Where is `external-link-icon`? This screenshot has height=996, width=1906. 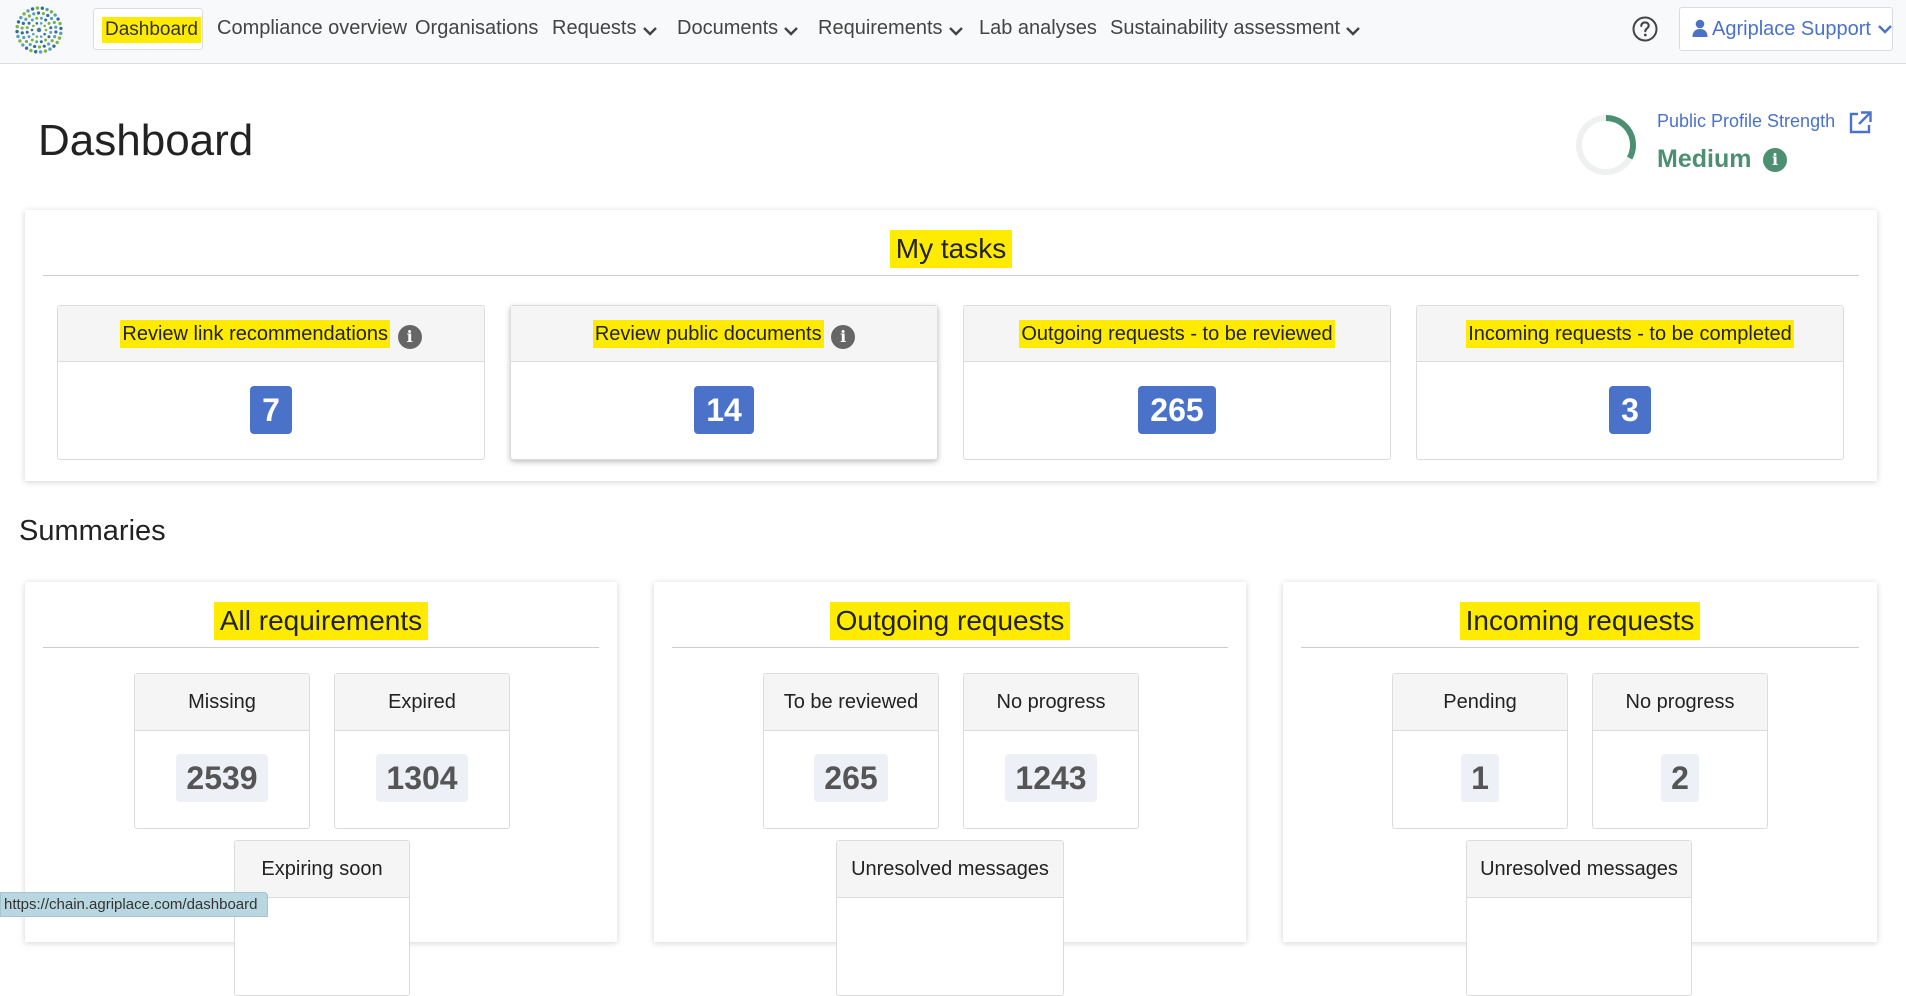
external-link-icon is located at coordinates (1860, 123).